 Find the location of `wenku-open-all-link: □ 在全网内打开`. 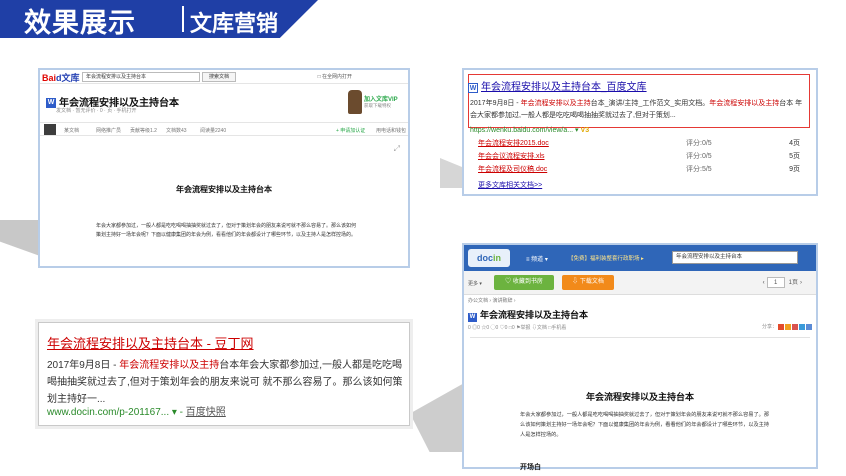

wenku-open-all-link: □ 在全网内打开 is located at coordinates (335, 76).